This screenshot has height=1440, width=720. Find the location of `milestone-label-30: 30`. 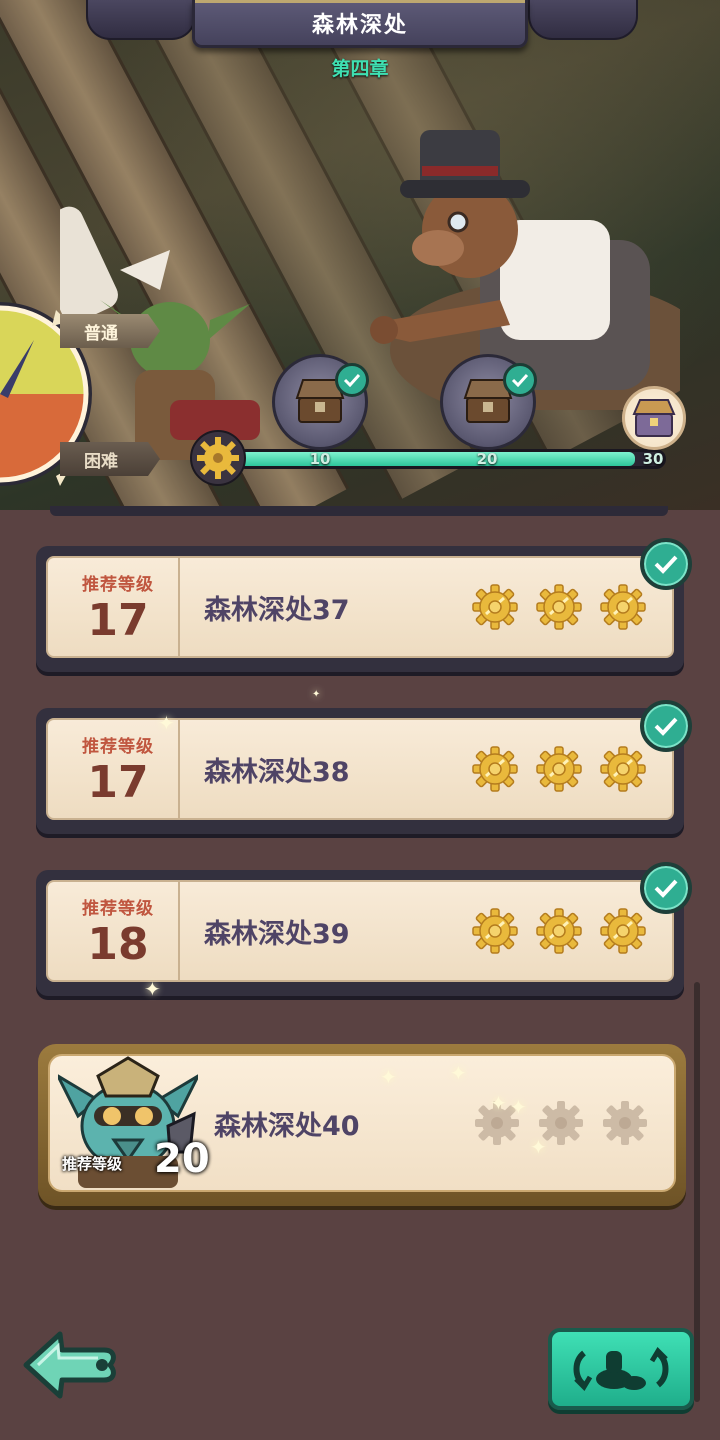

milestone-label-30: 30 is located at coordinates (653, 459).